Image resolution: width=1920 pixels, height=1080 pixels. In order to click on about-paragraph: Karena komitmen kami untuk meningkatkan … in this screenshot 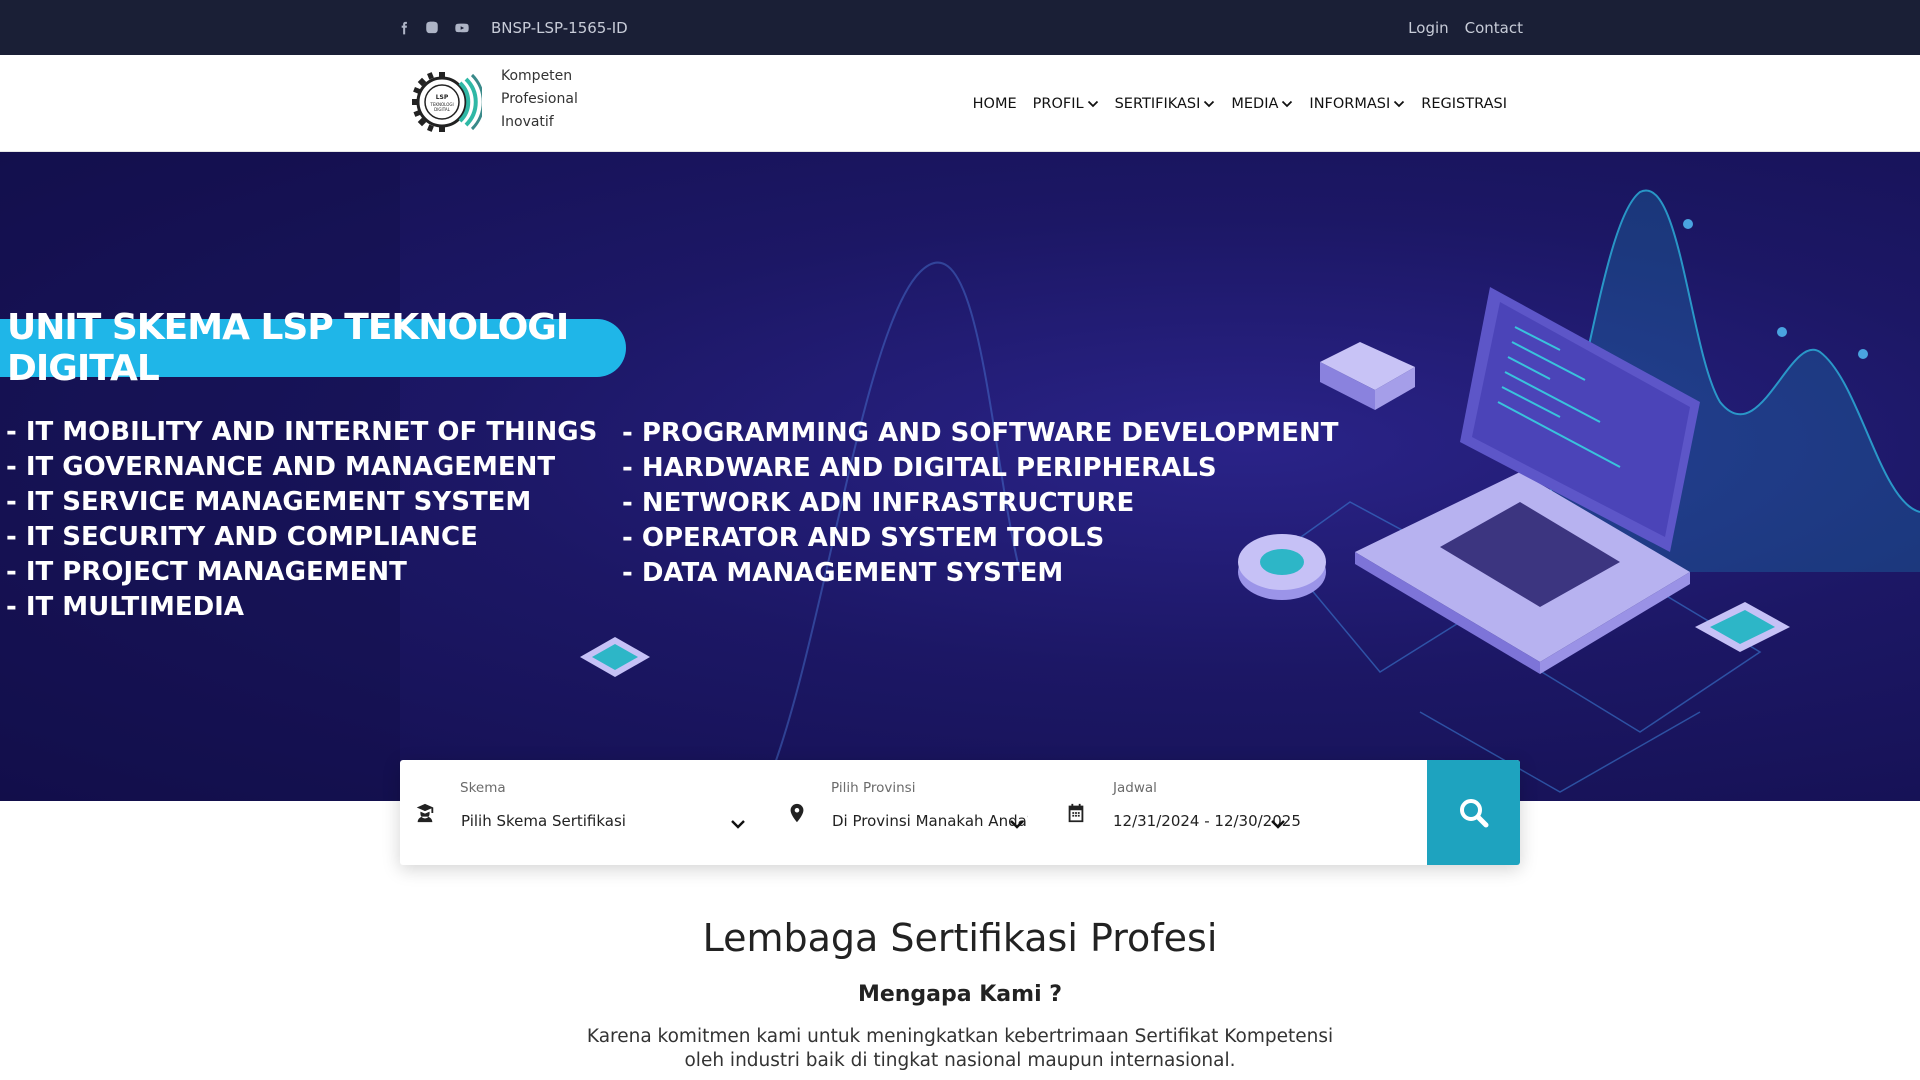, I will do `click(960, 1049)`.